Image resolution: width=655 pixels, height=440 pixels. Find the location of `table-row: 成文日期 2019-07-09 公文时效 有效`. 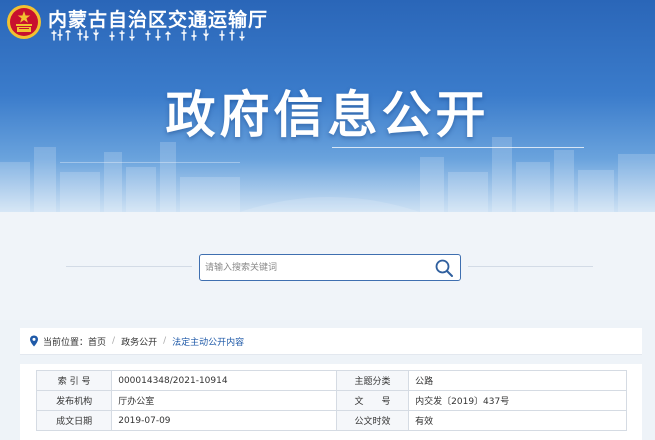

table-row: 成文日期 2019-07-09 公文时效 有效 is located at coordinates (331, 420).